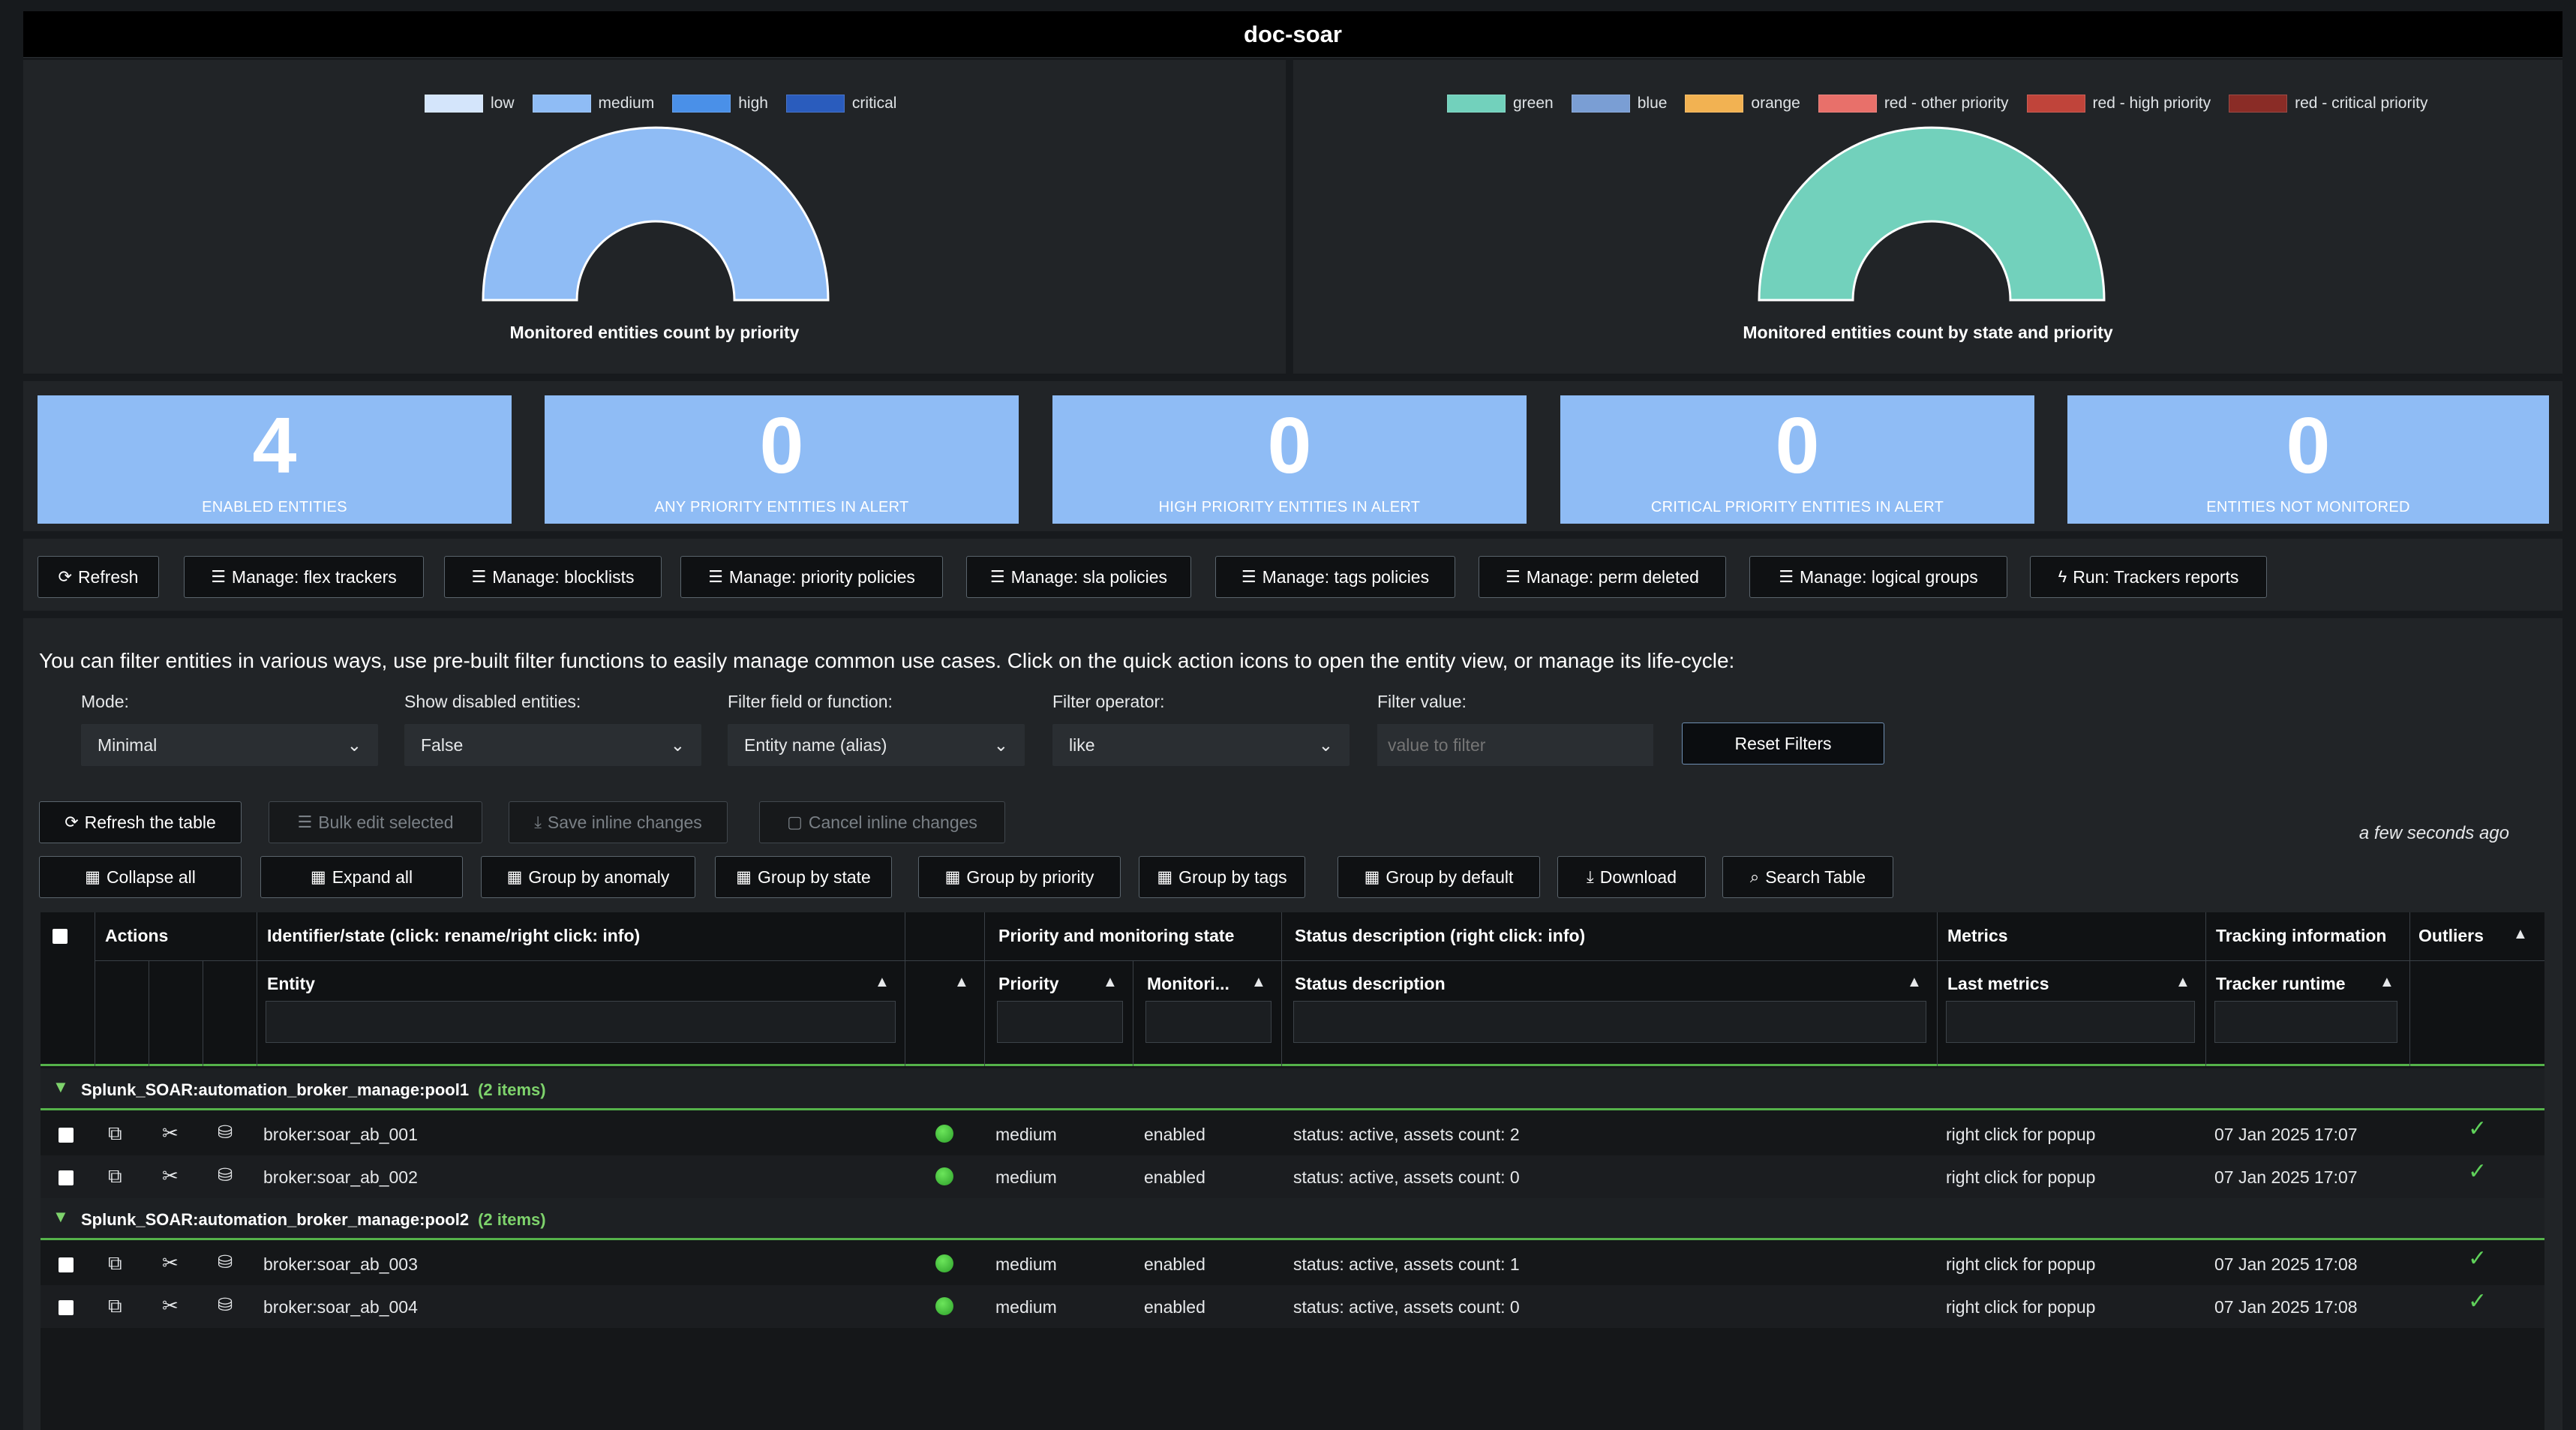  What do you see at coordinates (1422, 701) in the screenshot?
I see `filter-value-label: Filter value:` at bounding box center [1422, 701].